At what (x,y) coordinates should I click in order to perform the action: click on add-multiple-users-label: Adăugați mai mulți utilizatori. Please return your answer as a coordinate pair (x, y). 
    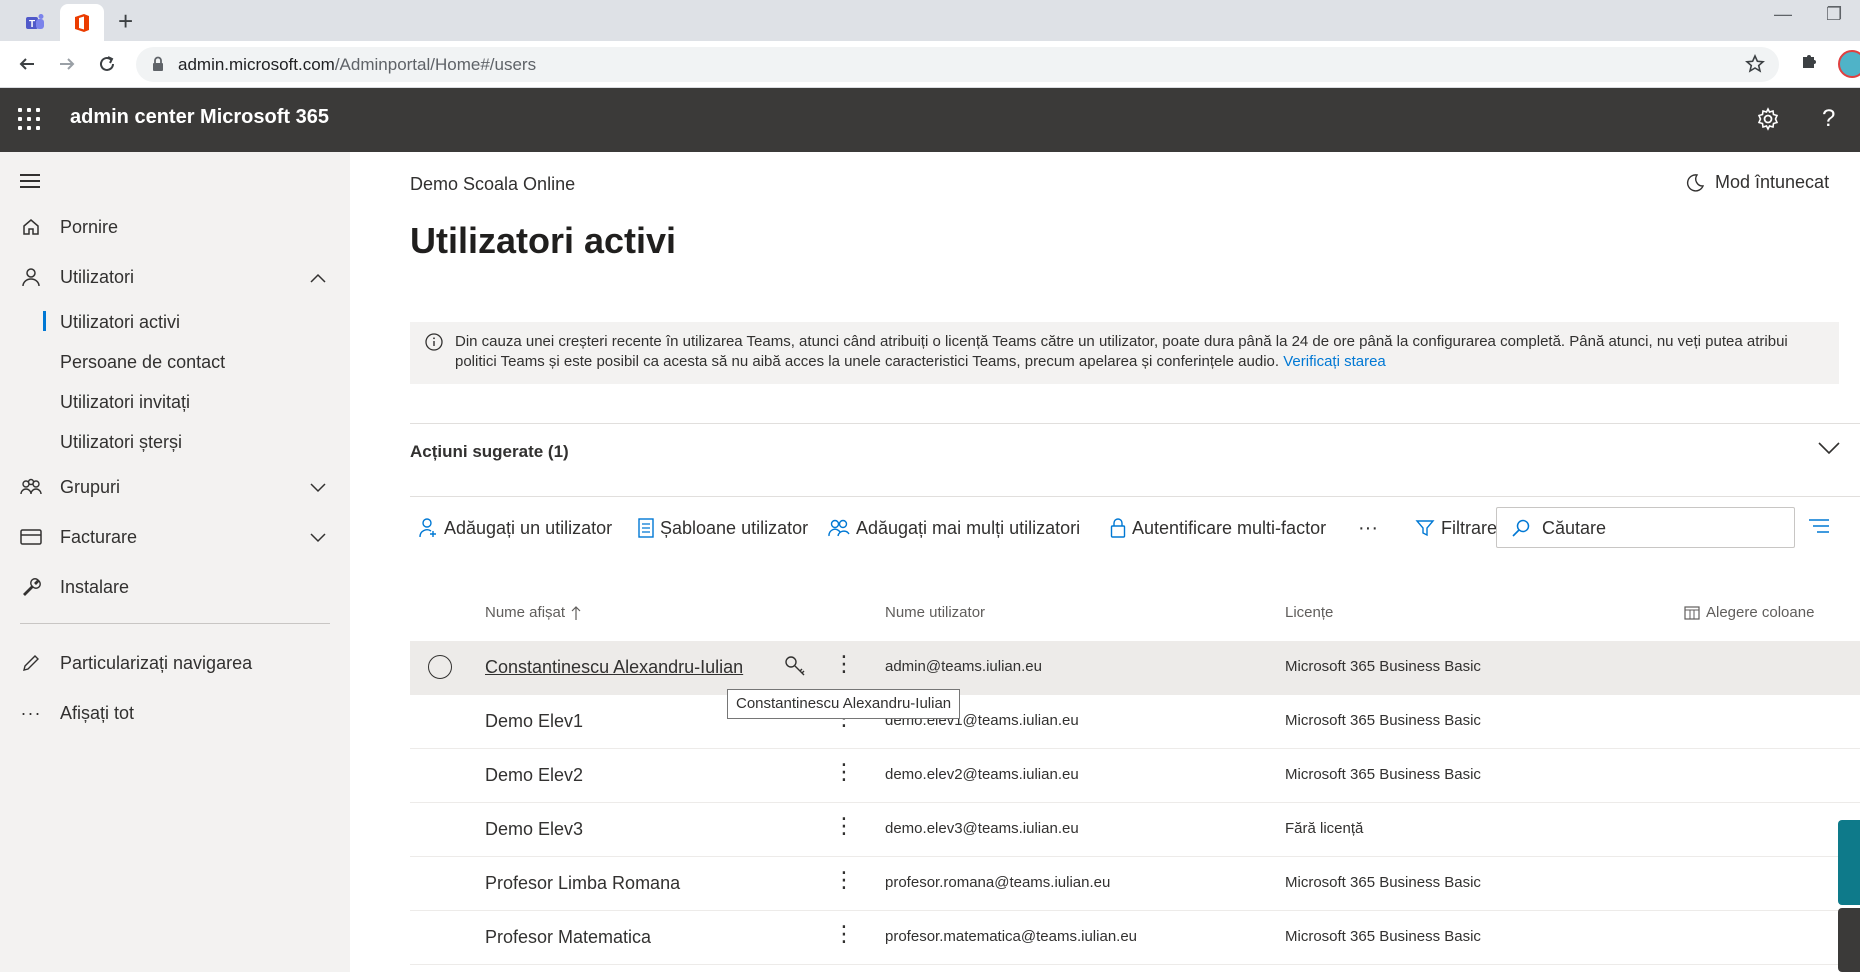
    Looking at the image, I should click on (968, 527).